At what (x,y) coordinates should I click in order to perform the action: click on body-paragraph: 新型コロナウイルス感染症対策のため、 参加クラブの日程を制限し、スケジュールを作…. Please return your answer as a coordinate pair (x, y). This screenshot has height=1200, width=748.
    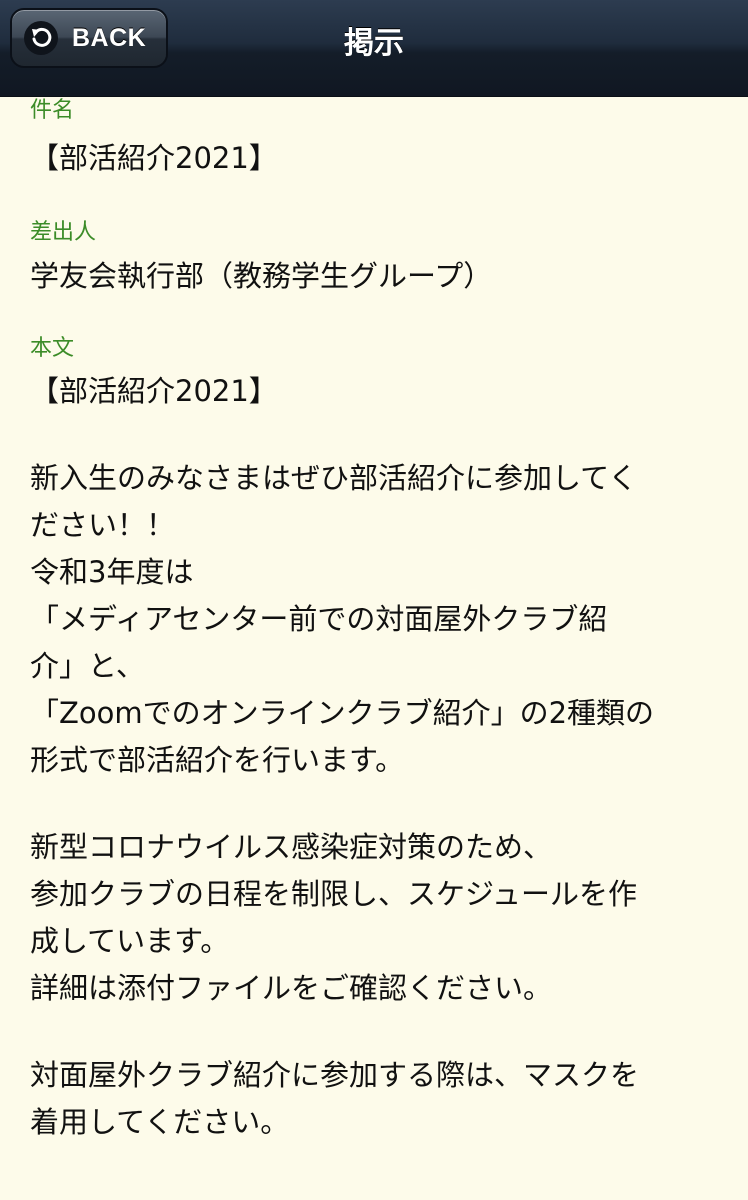
    Looking at the image, I should click on (333, 917).